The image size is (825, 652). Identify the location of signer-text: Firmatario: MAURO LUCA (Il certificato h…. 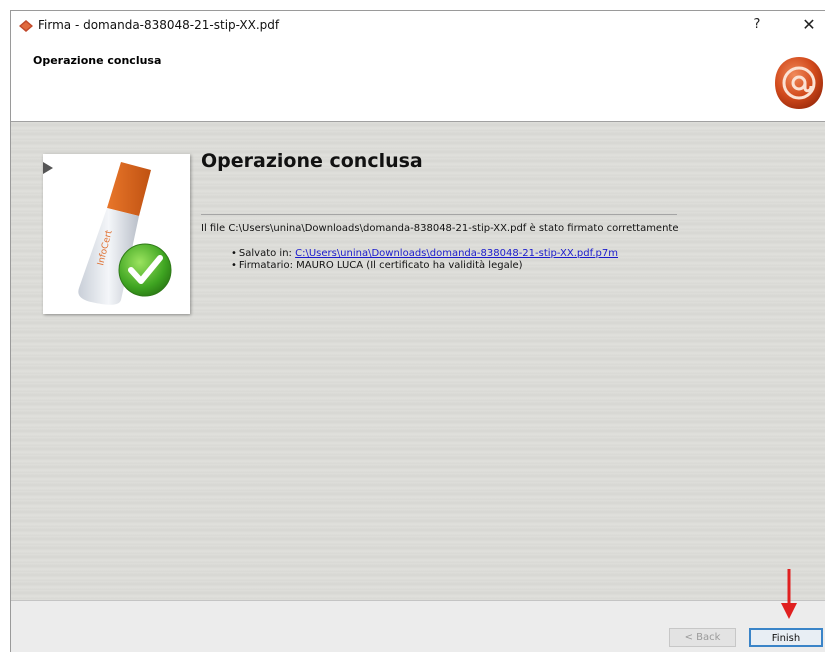
(380, 265).